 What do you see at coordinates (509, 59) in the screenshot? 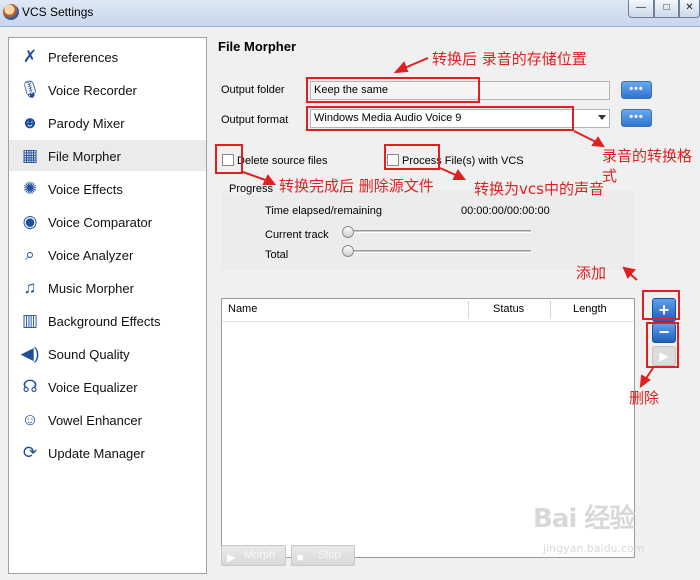
I see `annotation-output-folder: 转换后 录音的存储位置` at bounding box center [509, 59].